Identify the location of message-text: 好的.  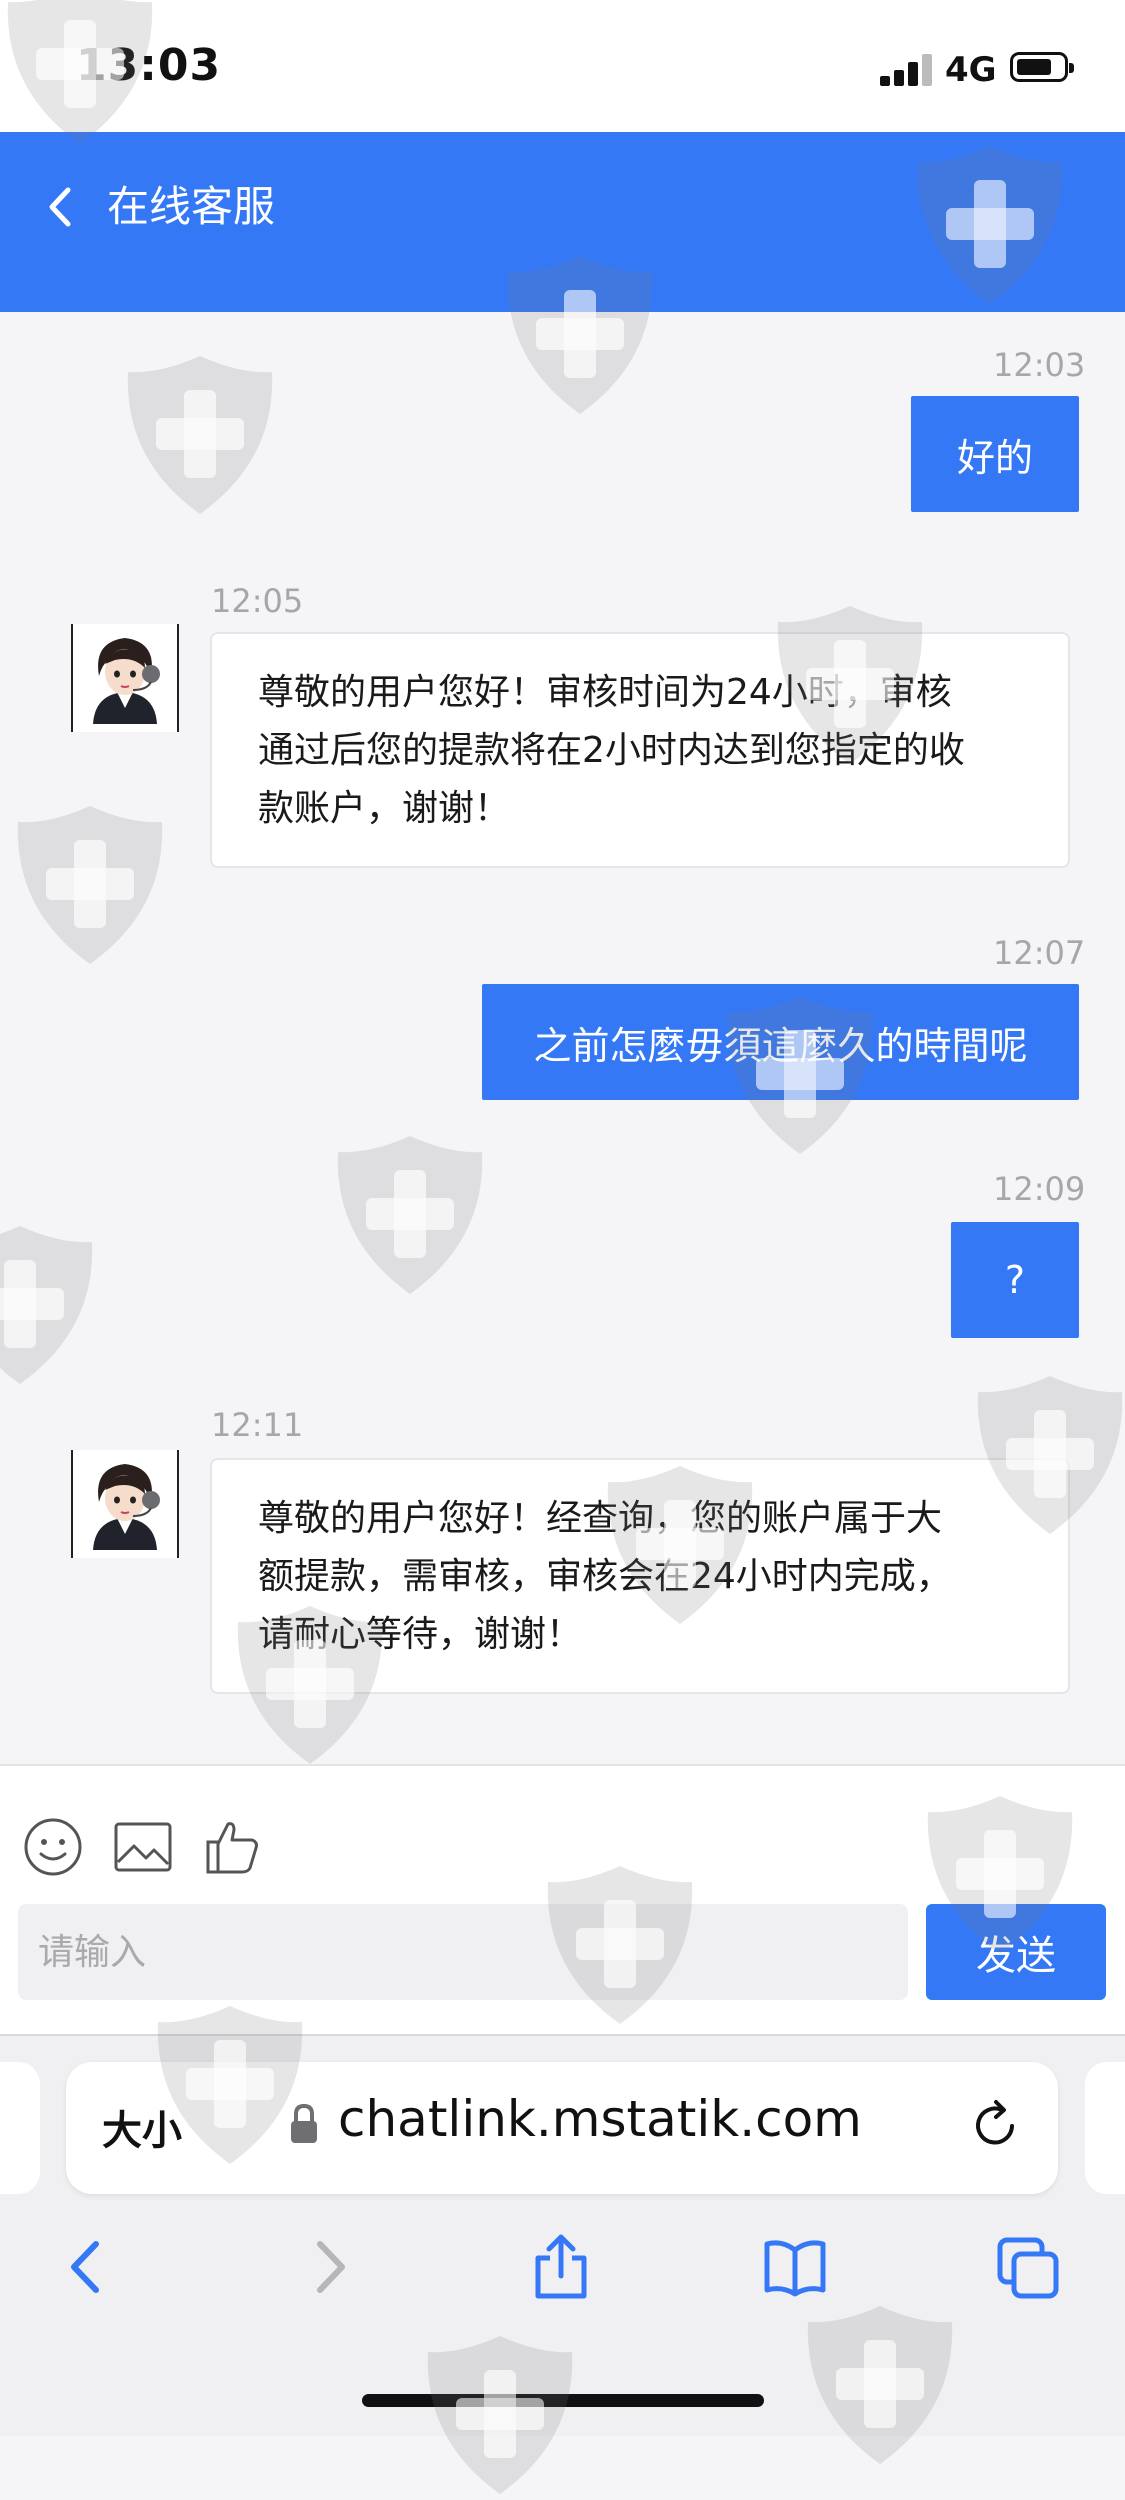
(994, 457).